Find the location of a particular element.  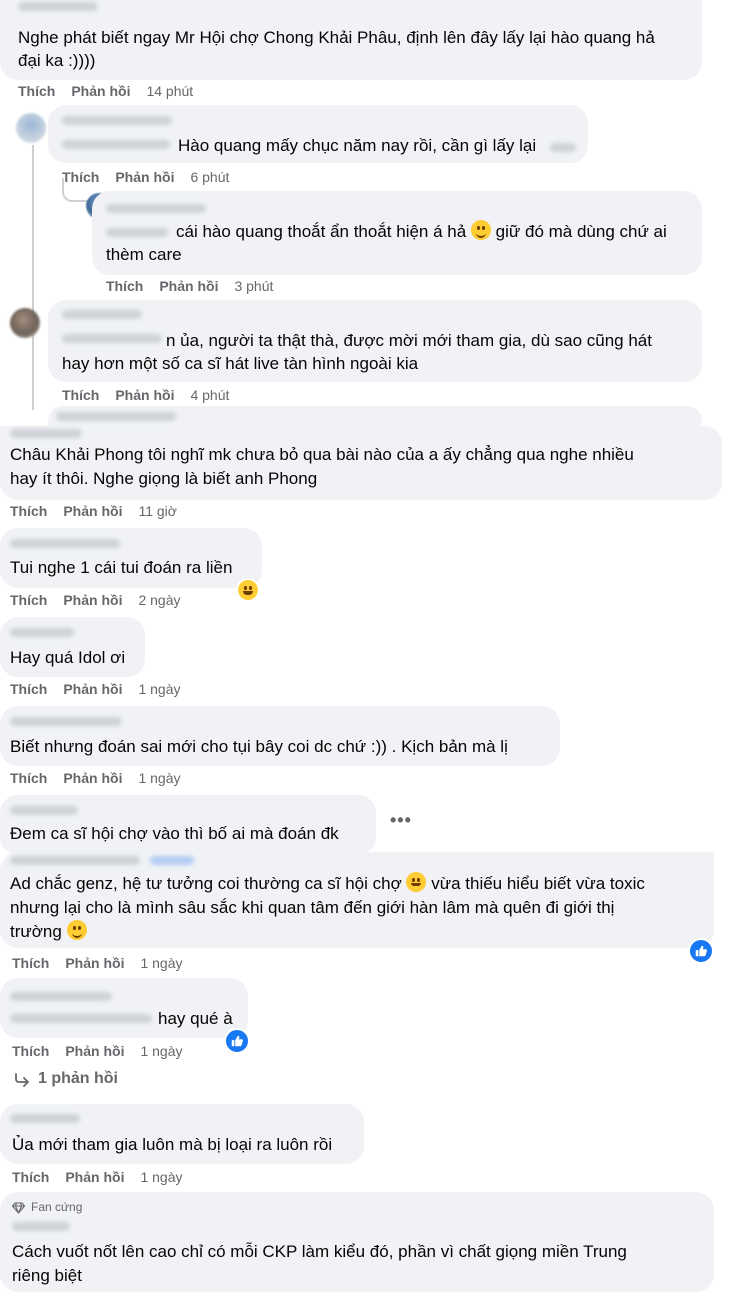

timestamp: 11 giờ is located at coordinates (157, 511).